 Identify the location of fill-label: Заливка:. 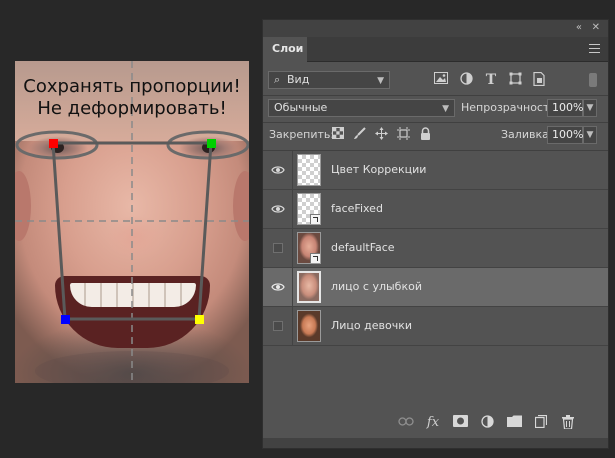
(527, 134).